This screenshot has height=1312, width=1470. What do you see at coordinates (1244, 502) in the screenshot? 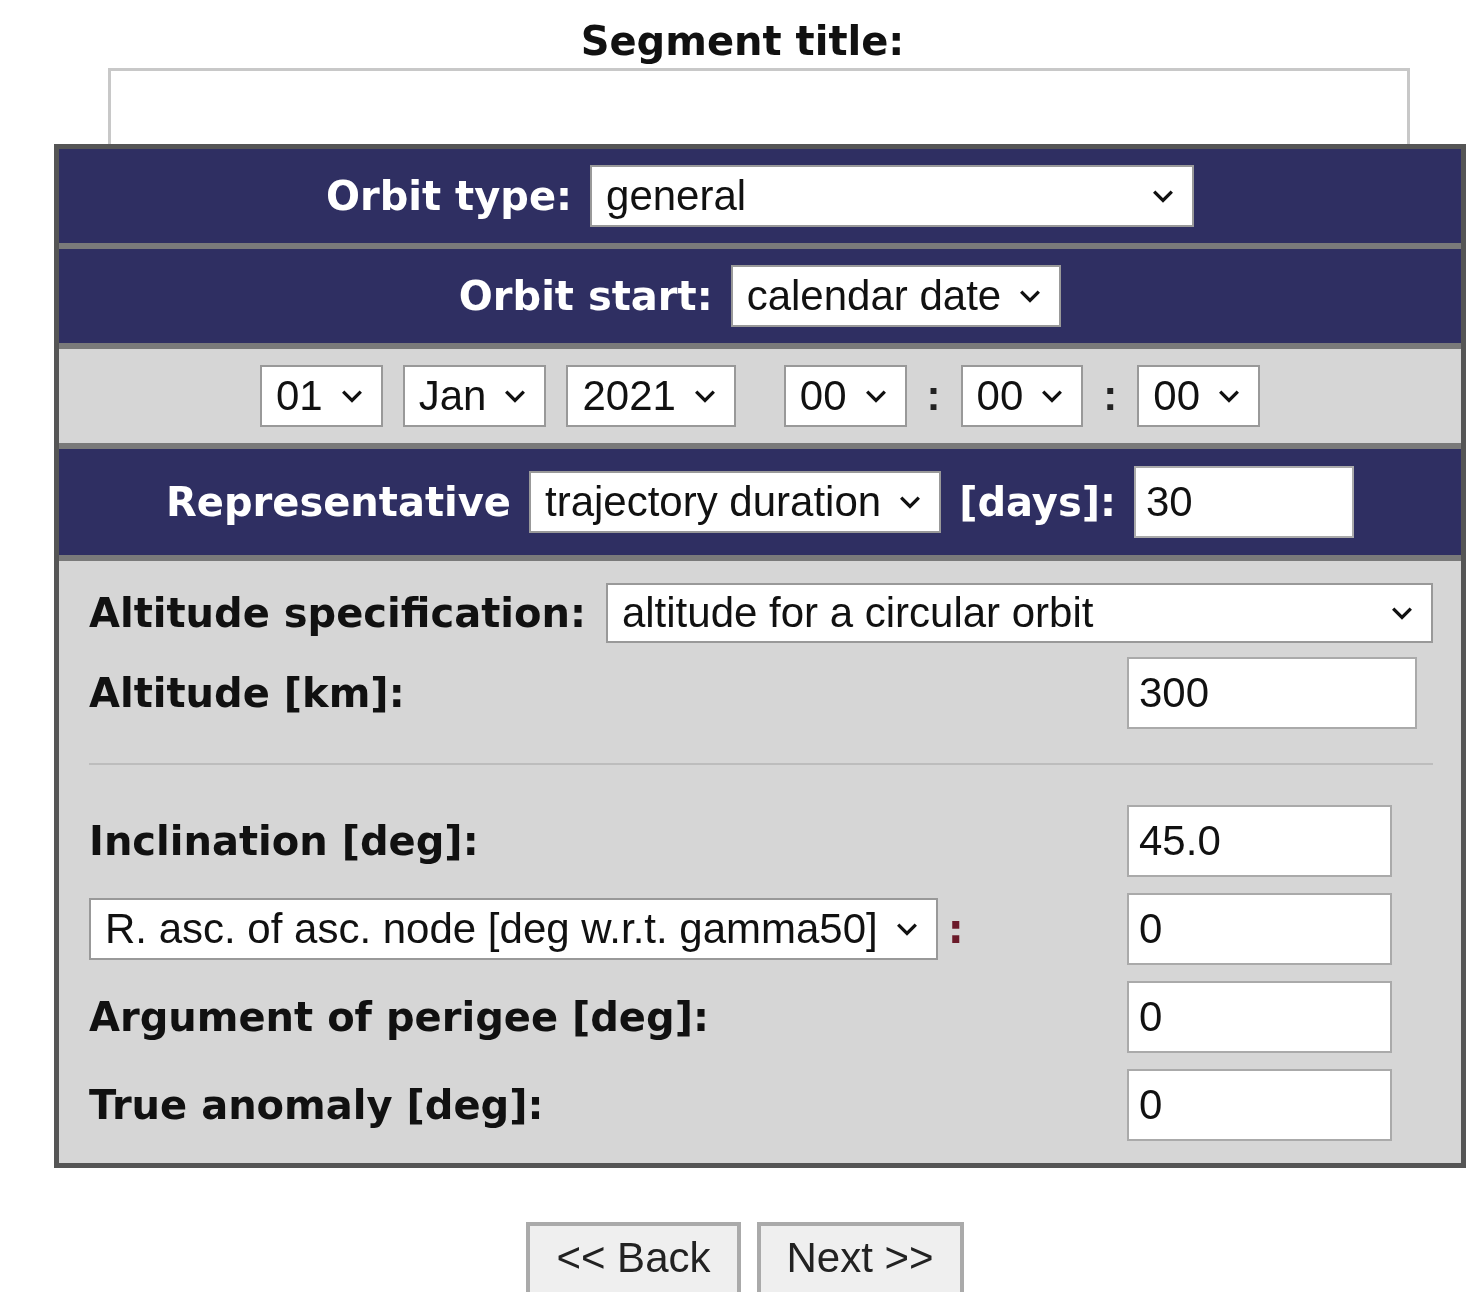
I see `days-field: 30` at bounding box center [1244, 502].